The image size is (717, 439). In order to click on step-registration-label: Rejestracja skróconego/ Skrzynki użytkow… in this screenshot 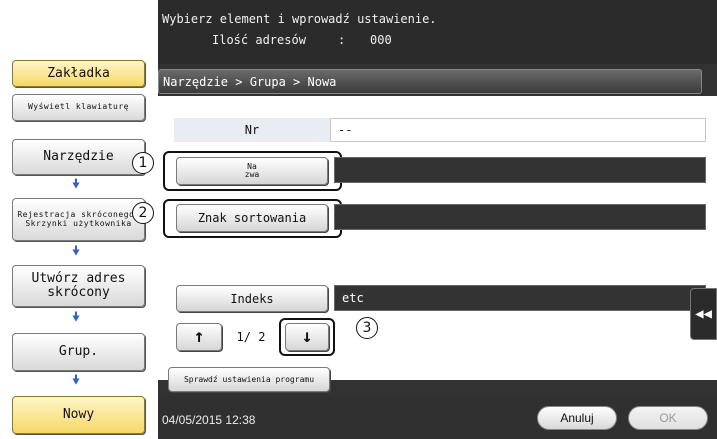, I will do `click(78, 219)`.